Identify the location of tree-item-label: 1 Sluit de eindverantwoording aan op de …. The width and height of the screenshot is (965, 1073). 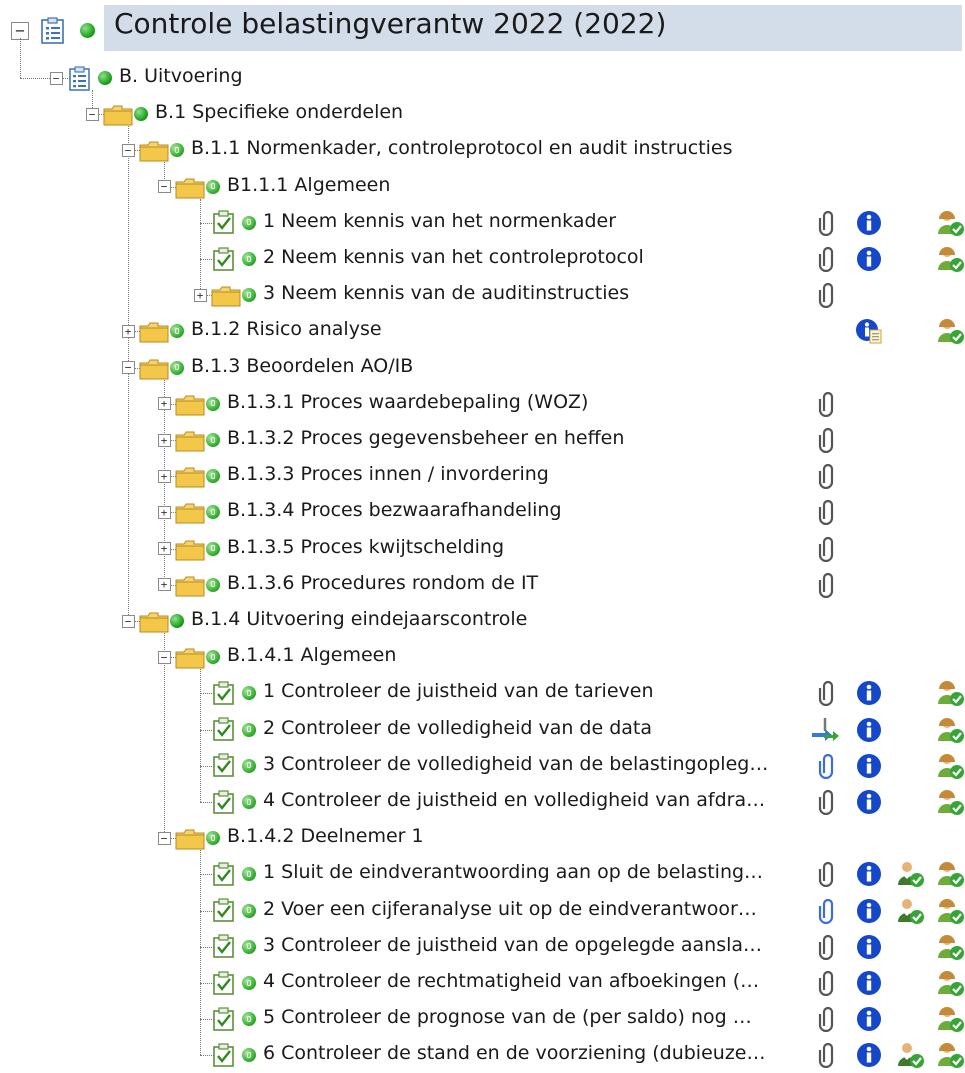
(513, 872).